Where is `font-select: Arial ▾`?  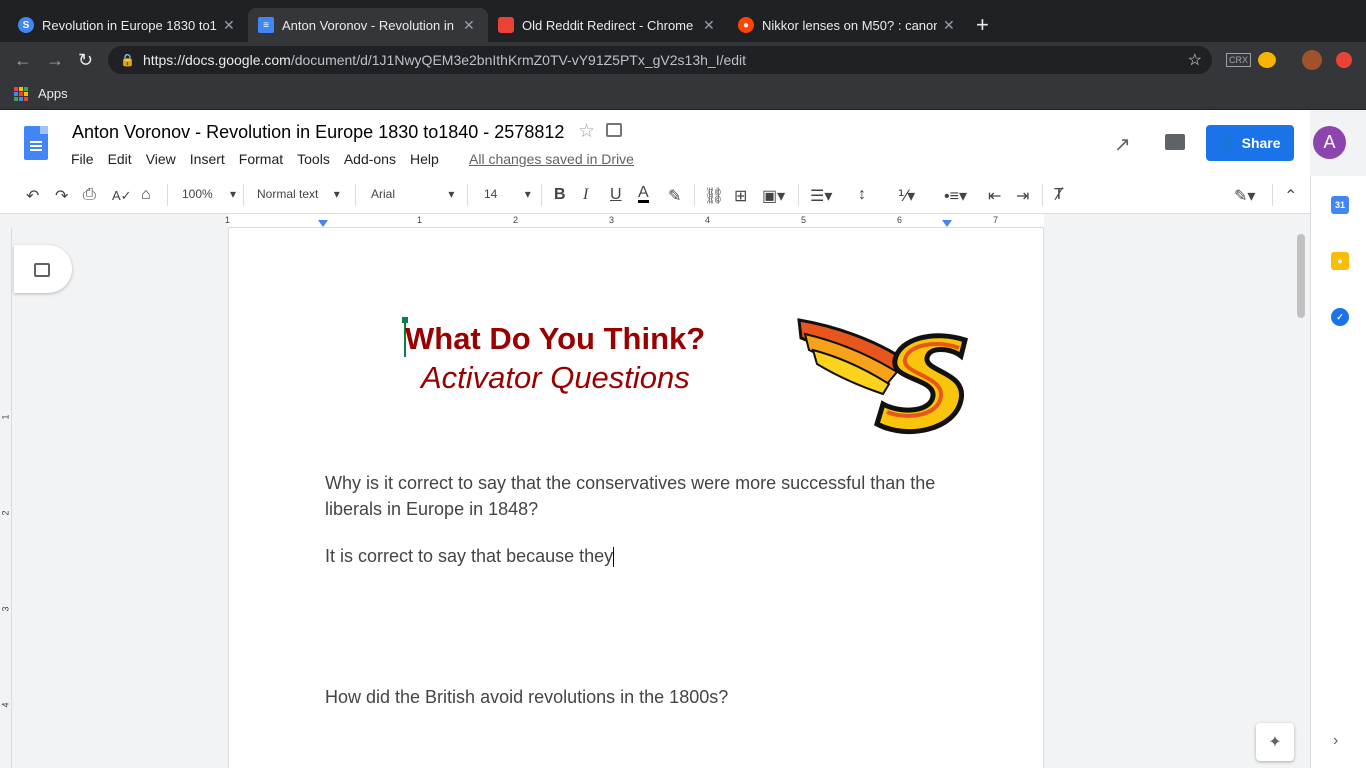 font-select: Arial ▾ is located at coordinates (412, 194).